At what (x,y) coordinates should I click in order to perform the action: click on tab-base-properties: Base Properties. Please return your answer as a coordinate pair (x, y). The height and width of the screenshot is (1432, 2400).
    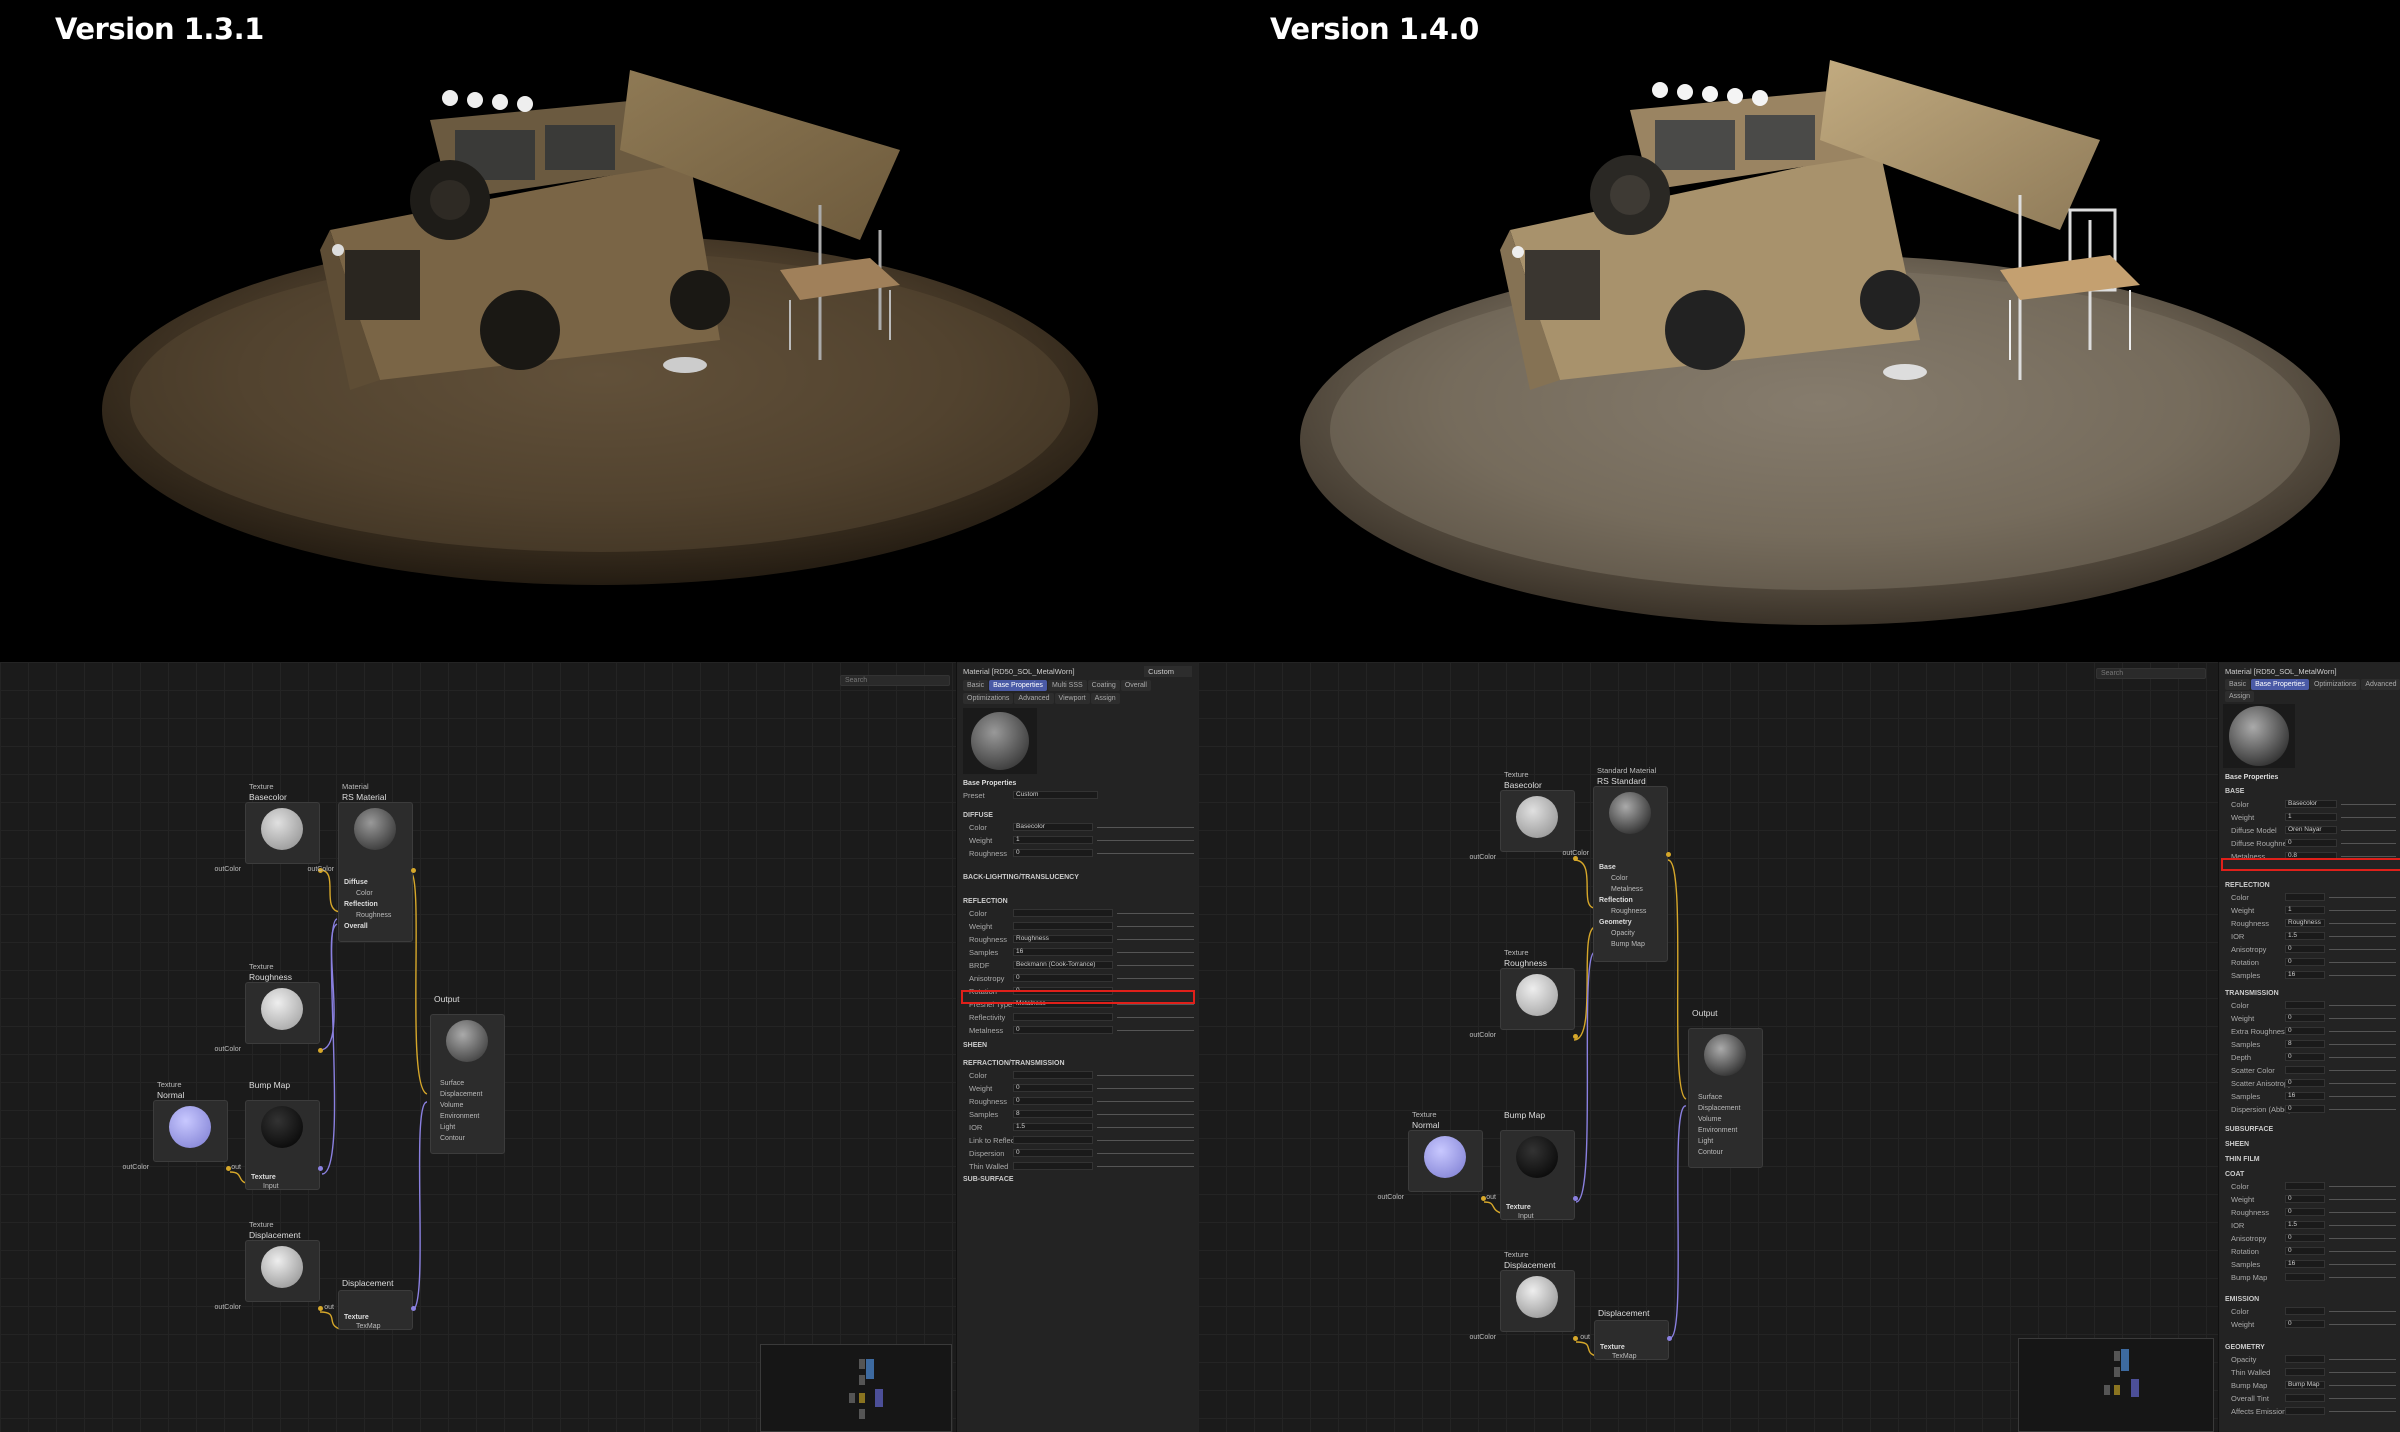
    Looking at the image, I should click on (1018, 685).